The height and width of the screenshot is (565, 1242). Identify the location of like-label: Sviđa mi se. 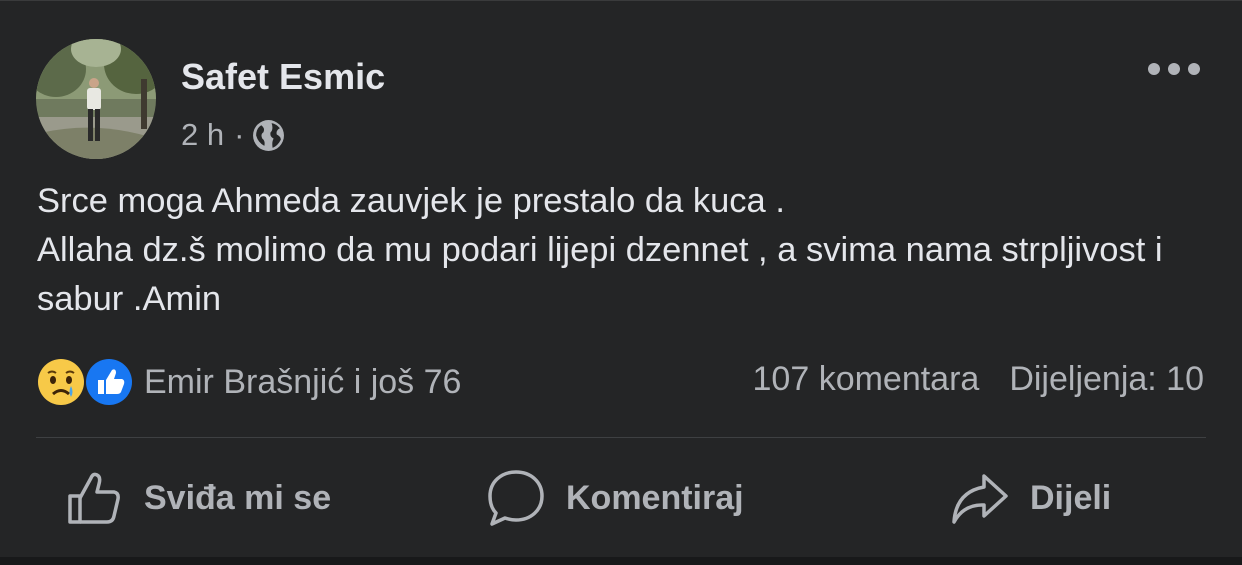
(238, 497).